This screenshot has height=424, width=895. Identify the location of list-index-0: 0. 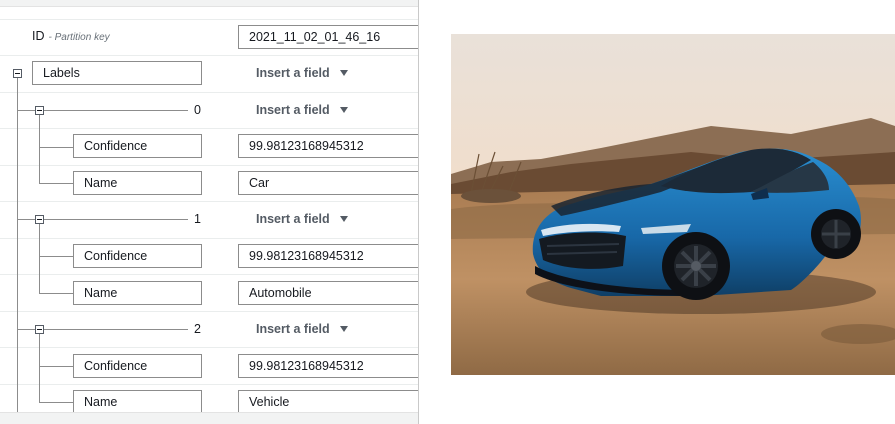
(197, 110).